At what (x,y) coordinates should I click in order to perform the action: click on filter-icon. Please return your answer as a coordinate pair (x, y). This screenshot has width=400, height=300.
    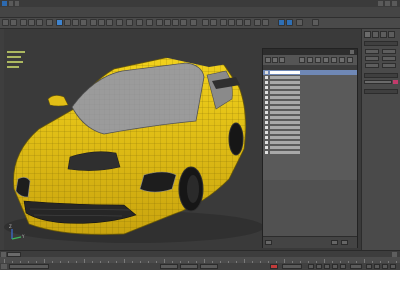
    Looking at the image, I should click on (268, 60).